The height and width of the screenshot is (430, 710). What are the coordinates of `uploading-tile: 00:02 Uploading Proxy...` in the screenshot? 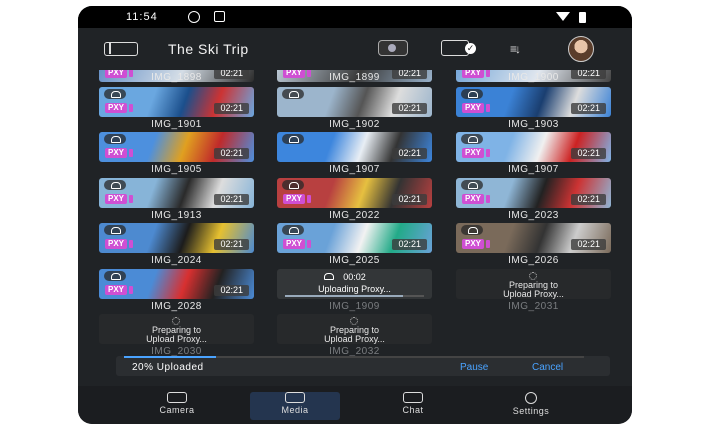 It's located at (354, 284).